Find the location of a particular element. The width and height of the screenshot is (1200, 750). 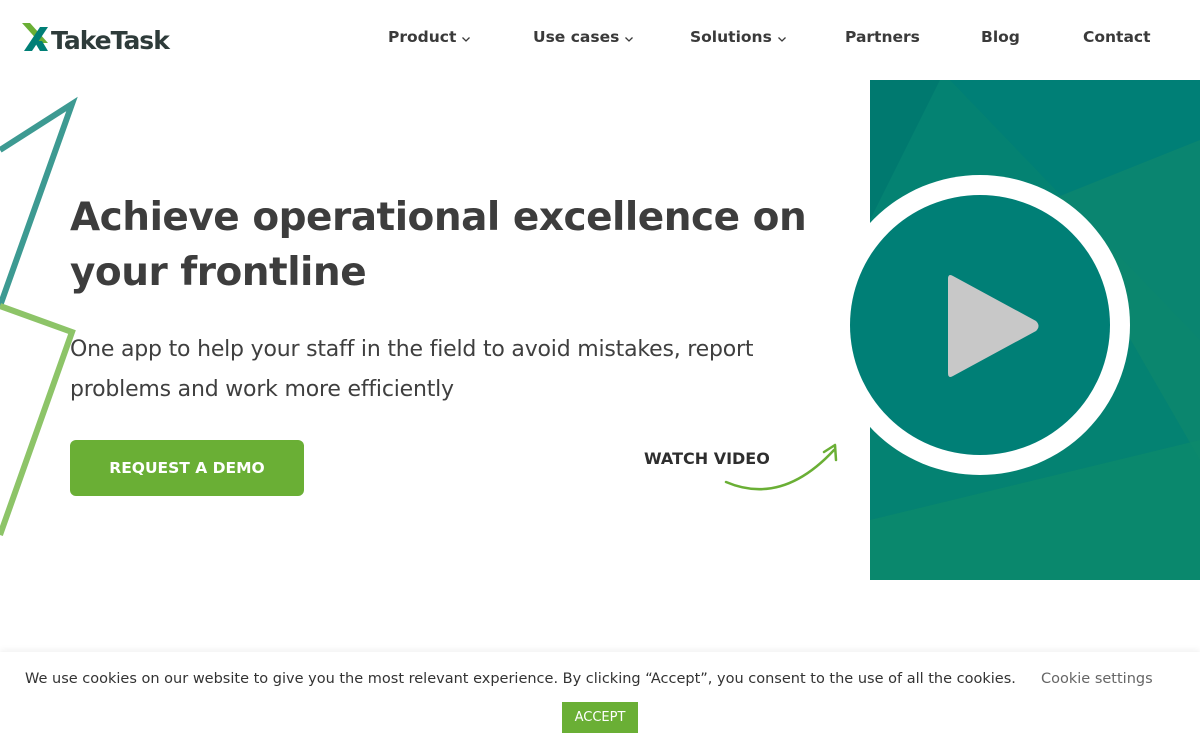

nav-item-label: Product is located at coordinates (422, 37).